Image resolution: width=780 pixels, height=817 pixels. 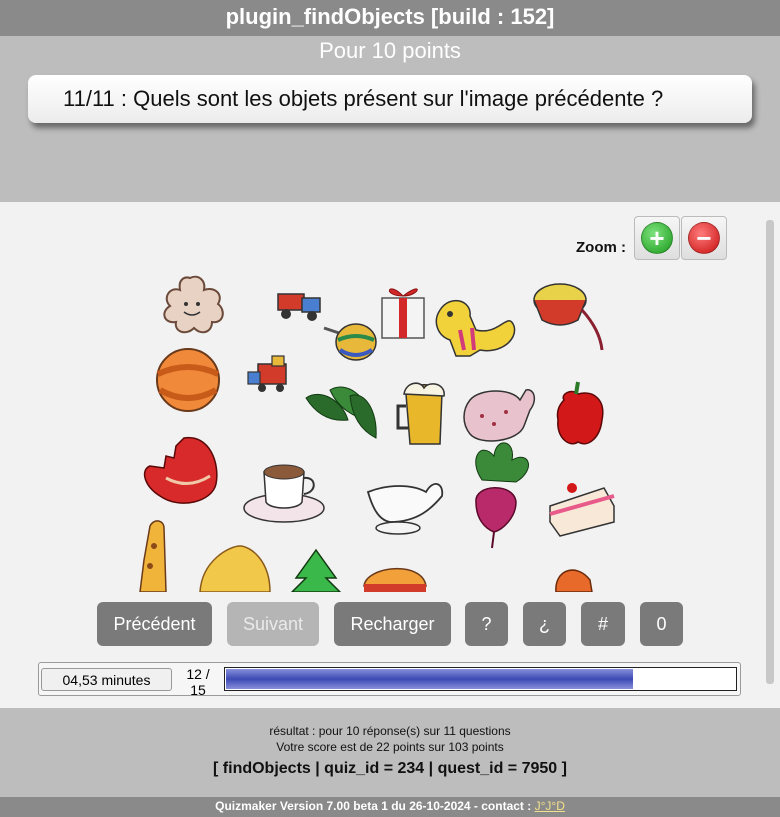 I want to click on hash-button: #, so click(x=603, y=624).